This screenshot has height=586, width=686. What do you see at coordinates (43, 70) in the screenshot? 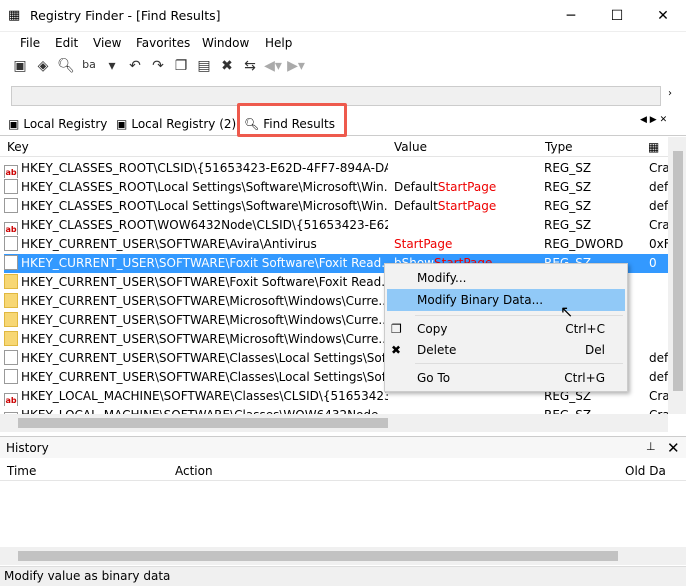
I see `connect-icon: ◈` at bounding box center [43, 70].